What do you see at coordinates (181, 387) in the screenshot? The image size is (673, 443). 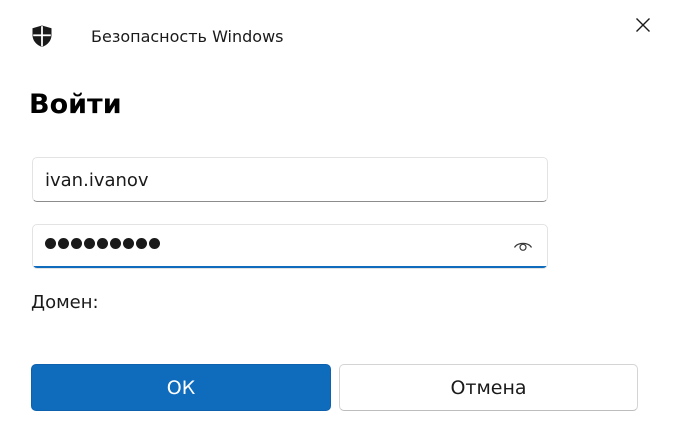 I see `ok-button: ОК` at bounding box center [181, 387].